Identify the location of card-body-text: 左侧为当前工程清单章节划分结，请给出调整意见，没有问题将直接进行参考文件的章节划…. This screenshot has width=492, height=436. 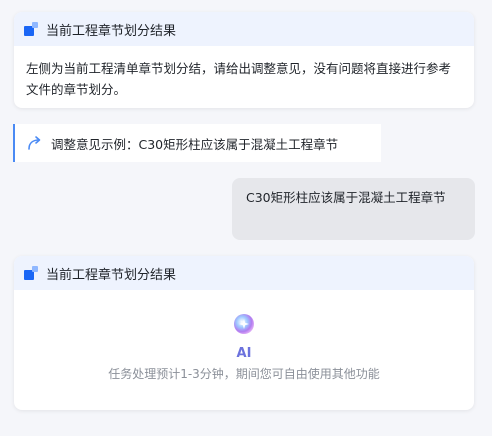
(239, 79).